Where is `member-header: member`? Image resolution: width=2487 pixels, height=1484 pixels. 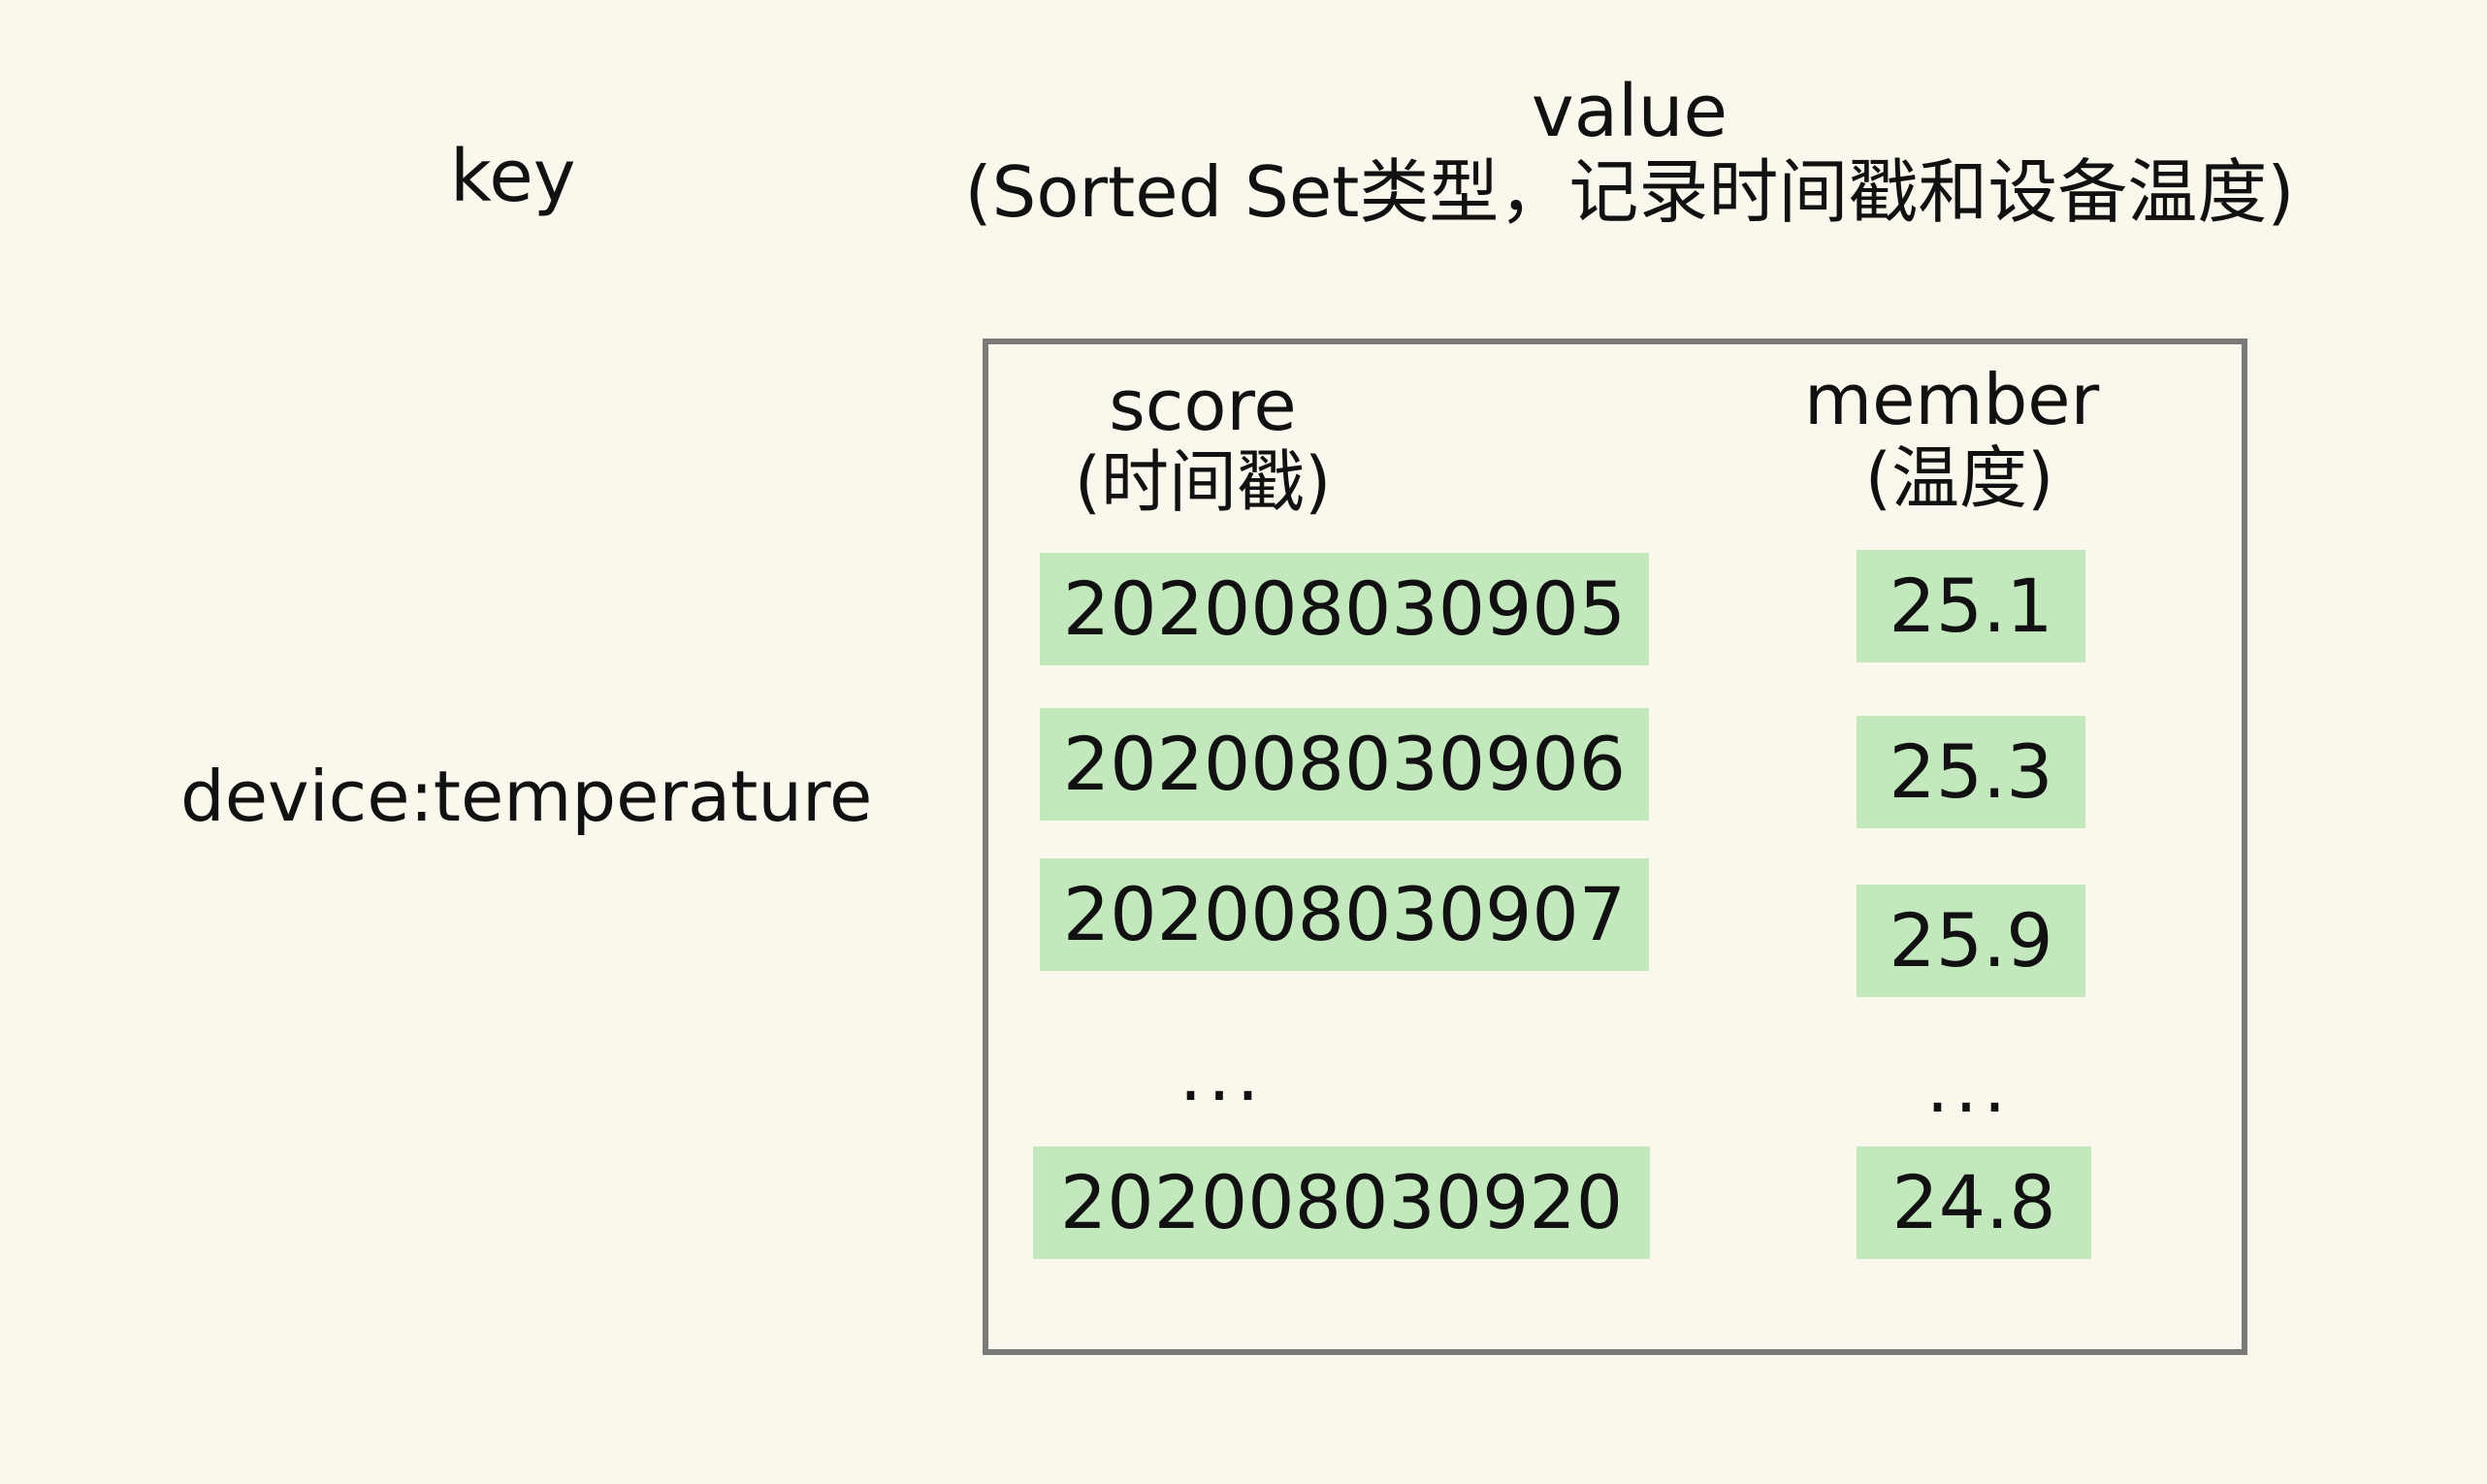
member-header: member is located at coordinates (1952, 399).